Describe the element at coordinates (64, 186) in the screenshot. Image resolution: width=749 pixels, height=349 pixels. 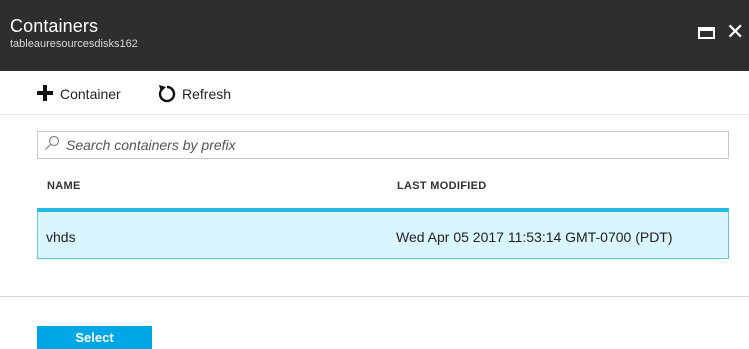
I see `column-header-name: NAME` at that location.